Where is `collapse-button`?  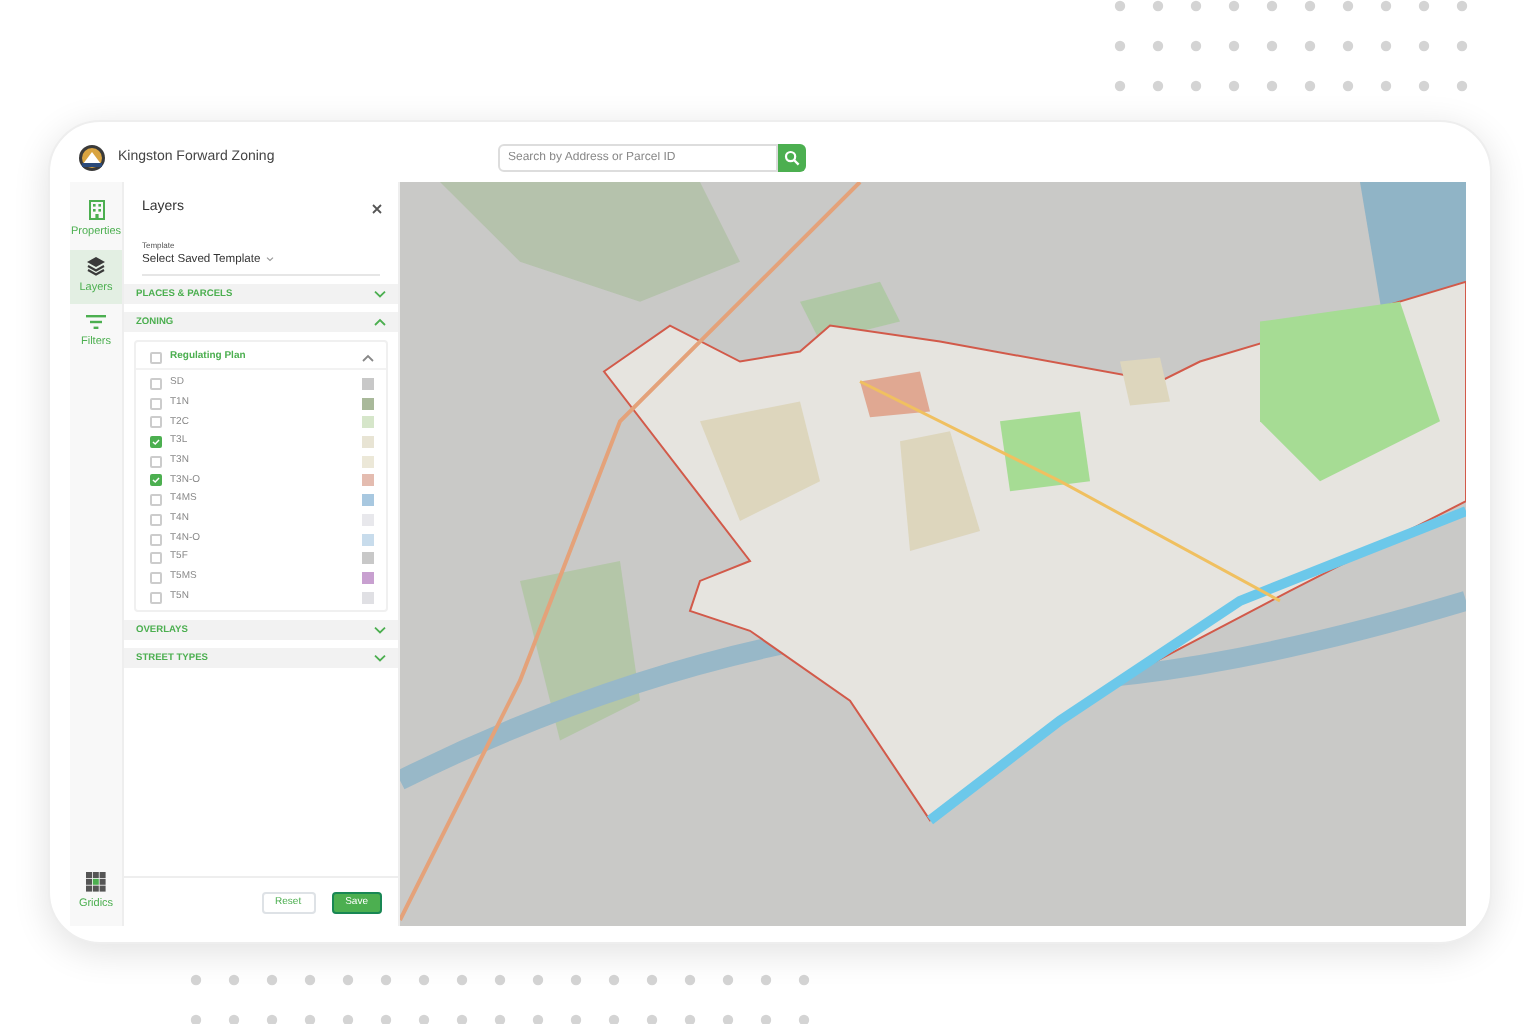 collapse-button is located at coordinates (368, 357).